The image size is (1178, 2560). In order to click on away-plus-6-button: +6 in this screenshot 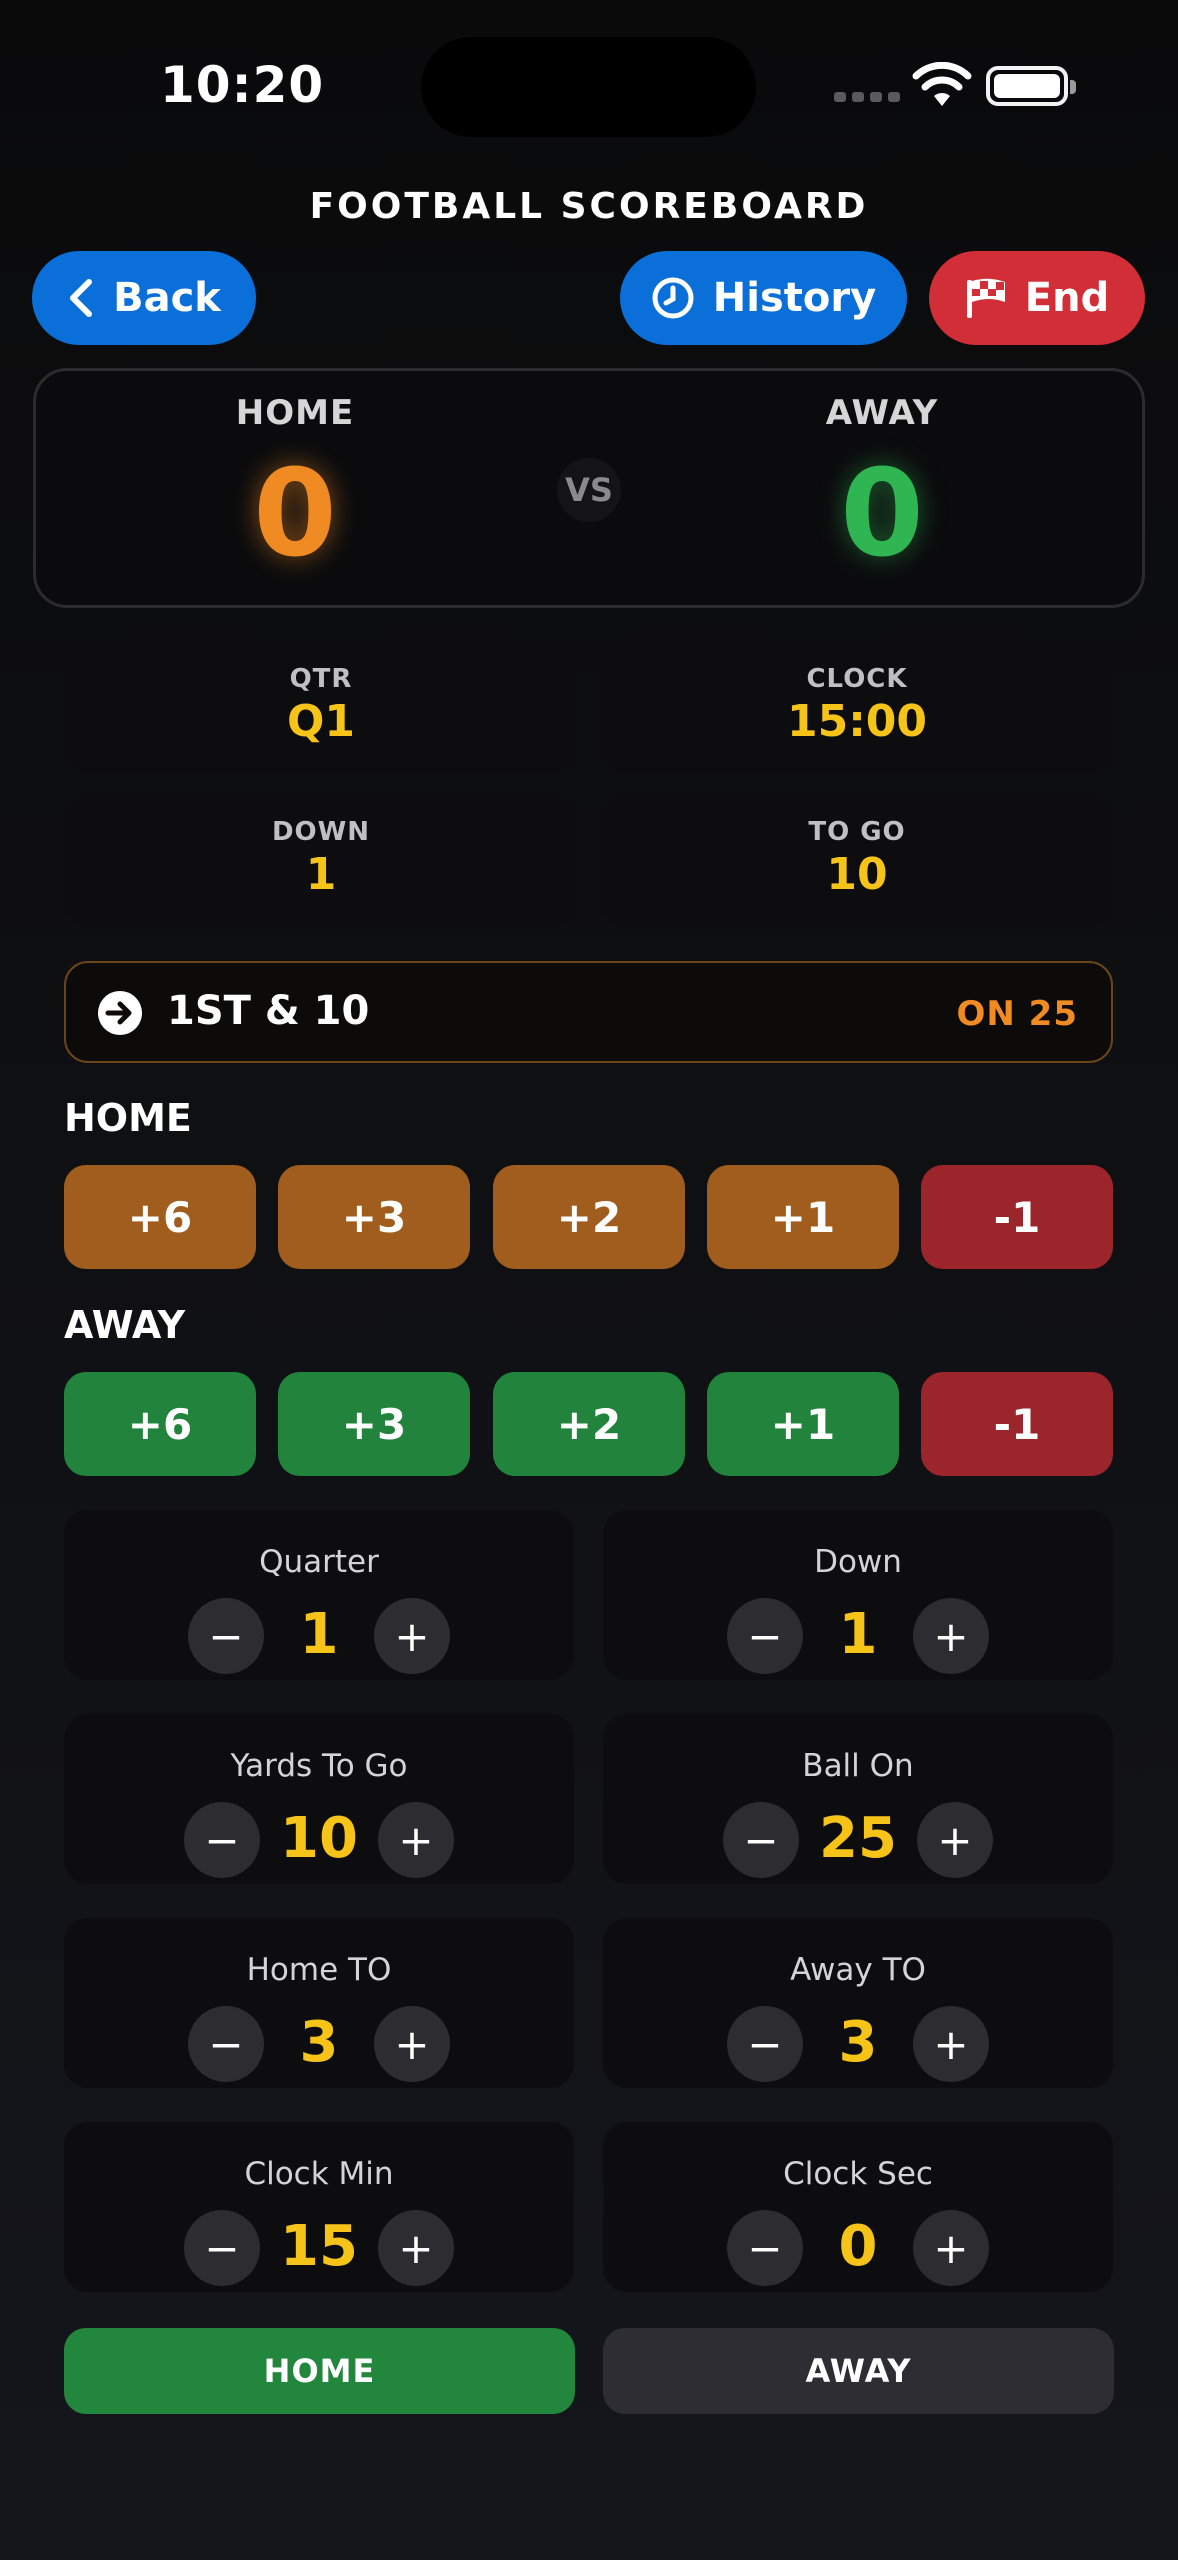, I will do `click(160, 1424)`.